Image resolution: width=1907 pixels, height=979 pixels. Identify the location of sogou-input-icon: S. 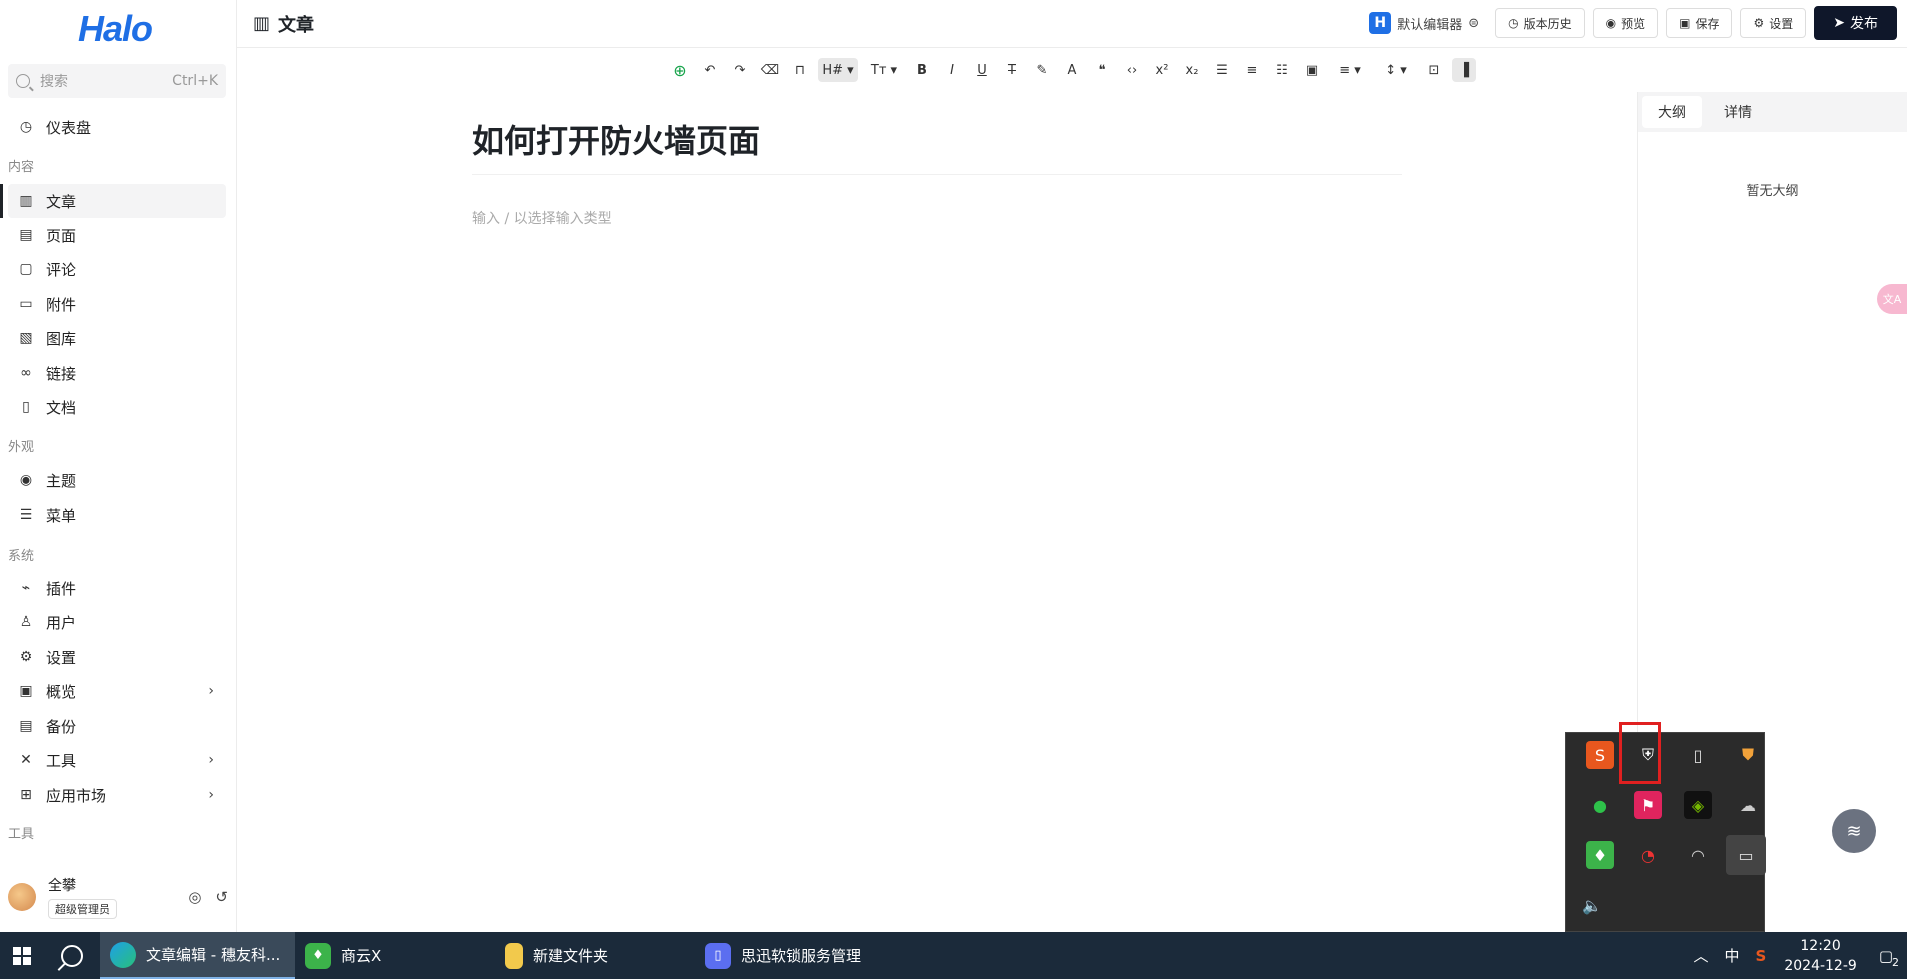
(1600, 755).